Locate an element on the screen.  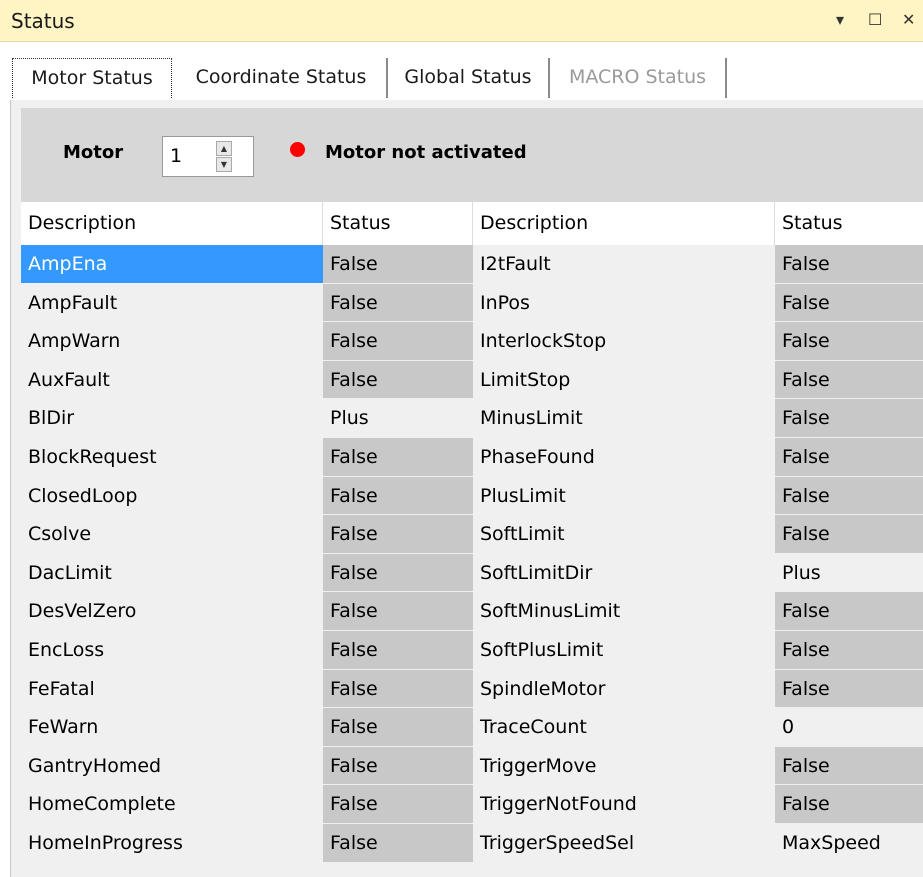
description-cell: DesVelZero is located at coordinates (172, 611).